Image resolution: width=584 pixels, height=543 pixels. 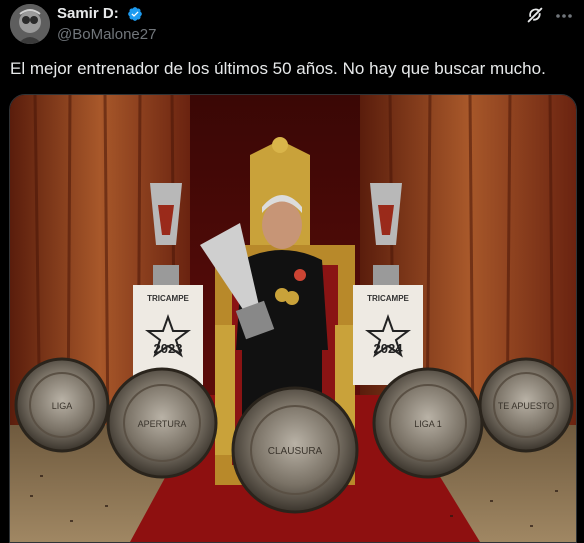 I want to click on pedestal-year-2024: 2024, so click(x=389, y=348).